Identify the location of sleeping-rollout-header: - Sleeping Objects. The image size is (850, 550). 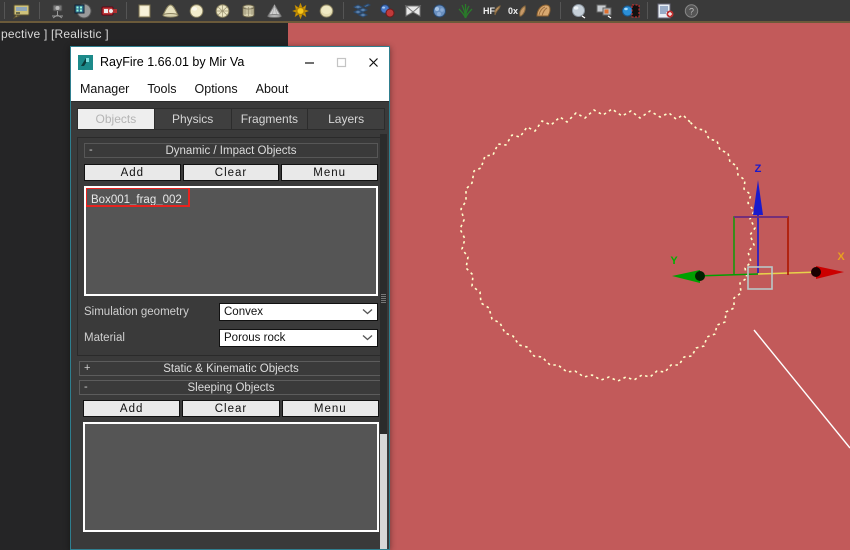
(231, 387).